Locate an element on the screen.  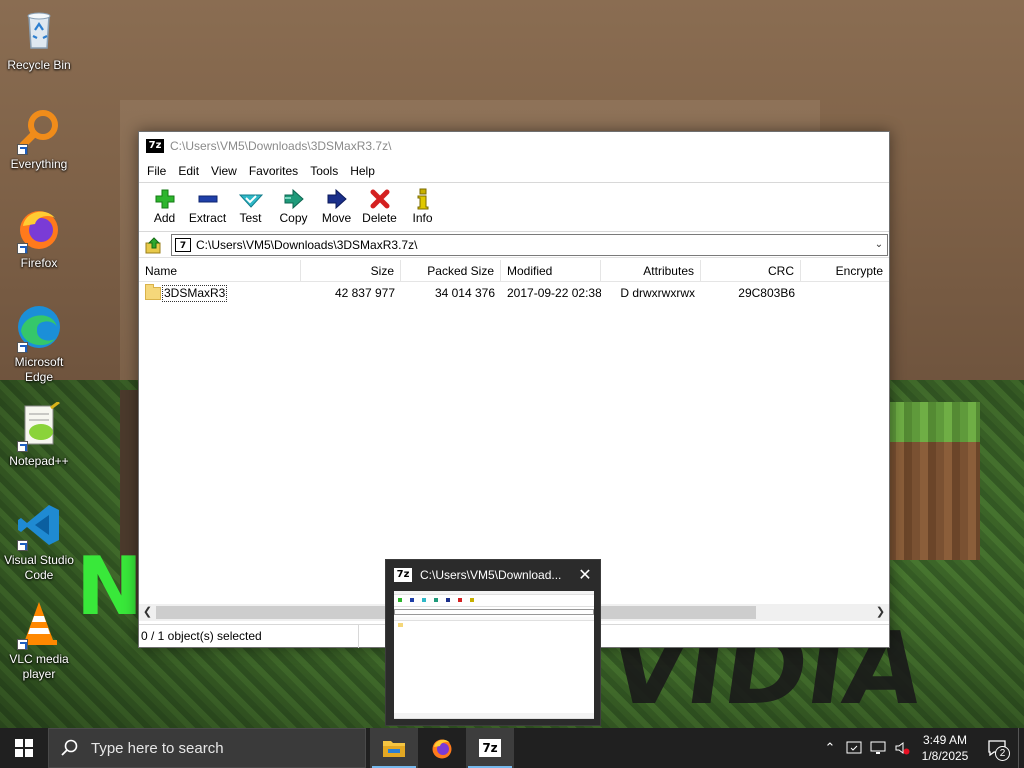
info-button: Info is located at coordinates (422, 206).